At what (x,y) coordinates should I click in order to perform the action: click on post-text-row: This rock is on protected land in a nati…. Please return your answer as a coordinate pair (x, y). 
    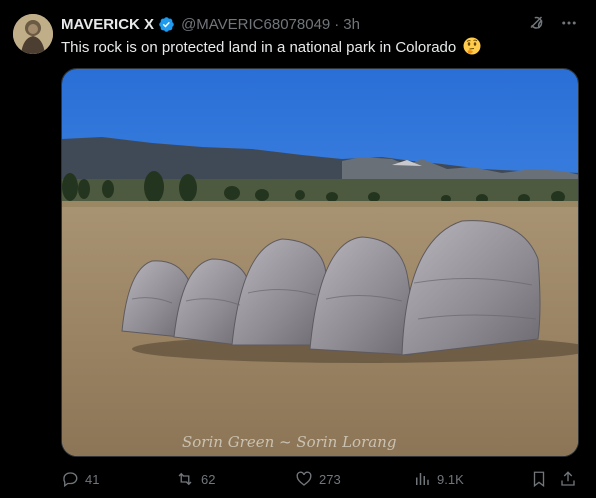
    Looking at the image, I should click on (271, 47).